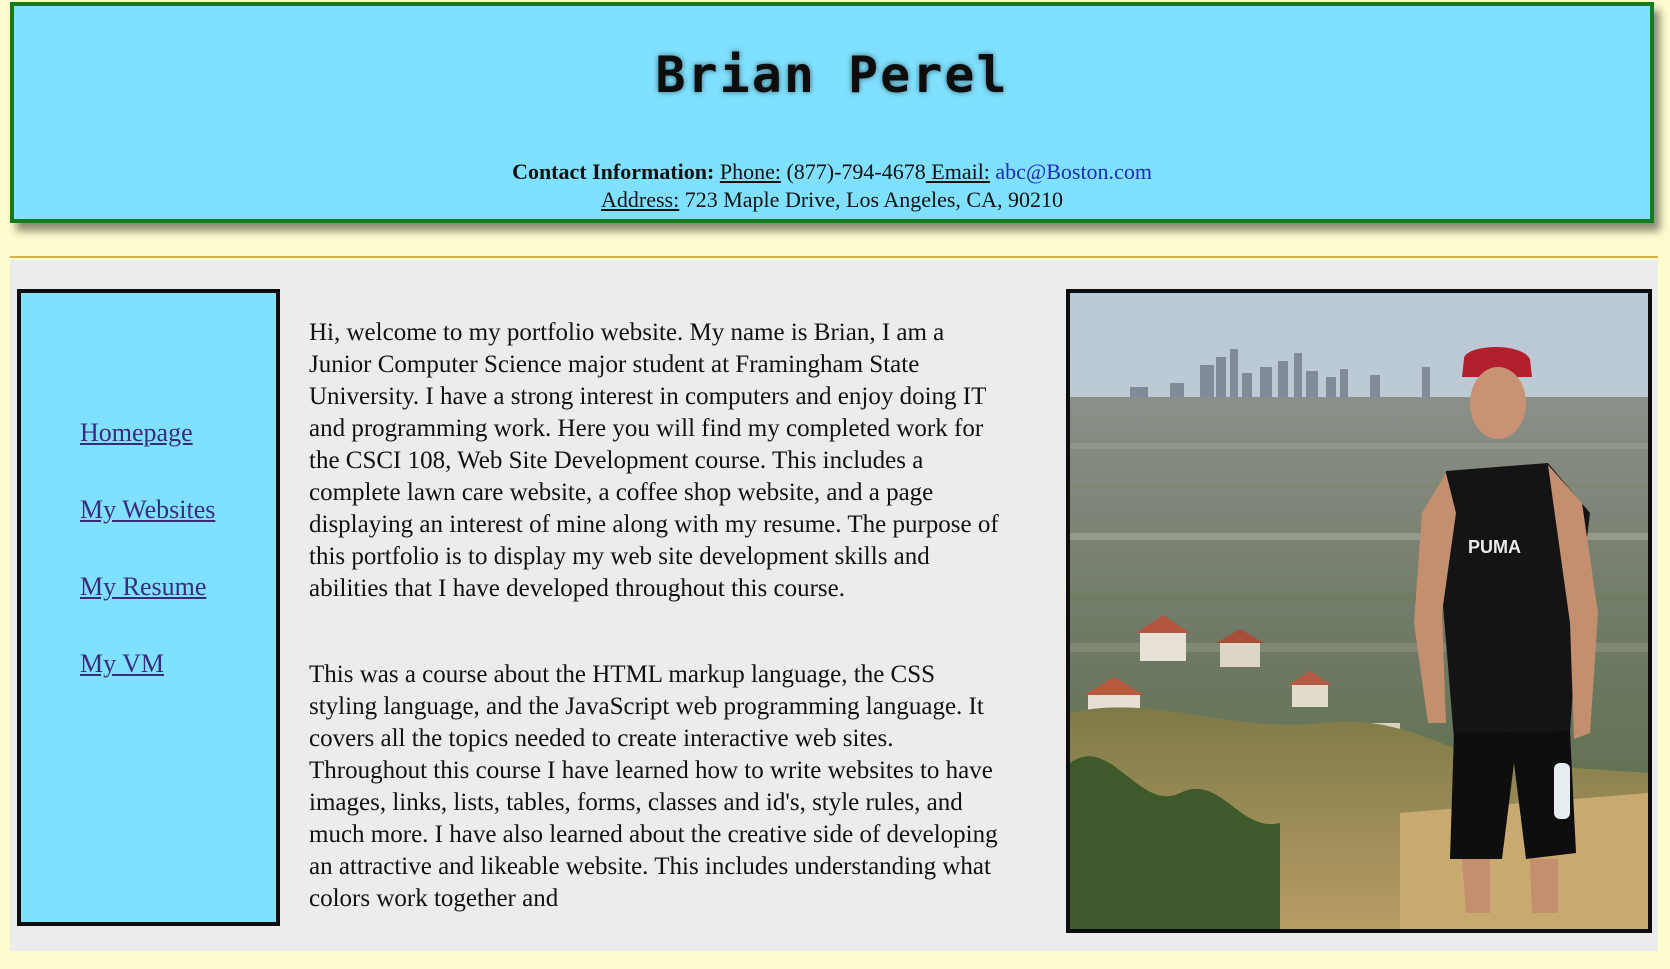  What do you see at coordinates (147, 535) in the screenshot?
I see `nav-item-my-websites: My Websites` at bounding box center [147, 535].